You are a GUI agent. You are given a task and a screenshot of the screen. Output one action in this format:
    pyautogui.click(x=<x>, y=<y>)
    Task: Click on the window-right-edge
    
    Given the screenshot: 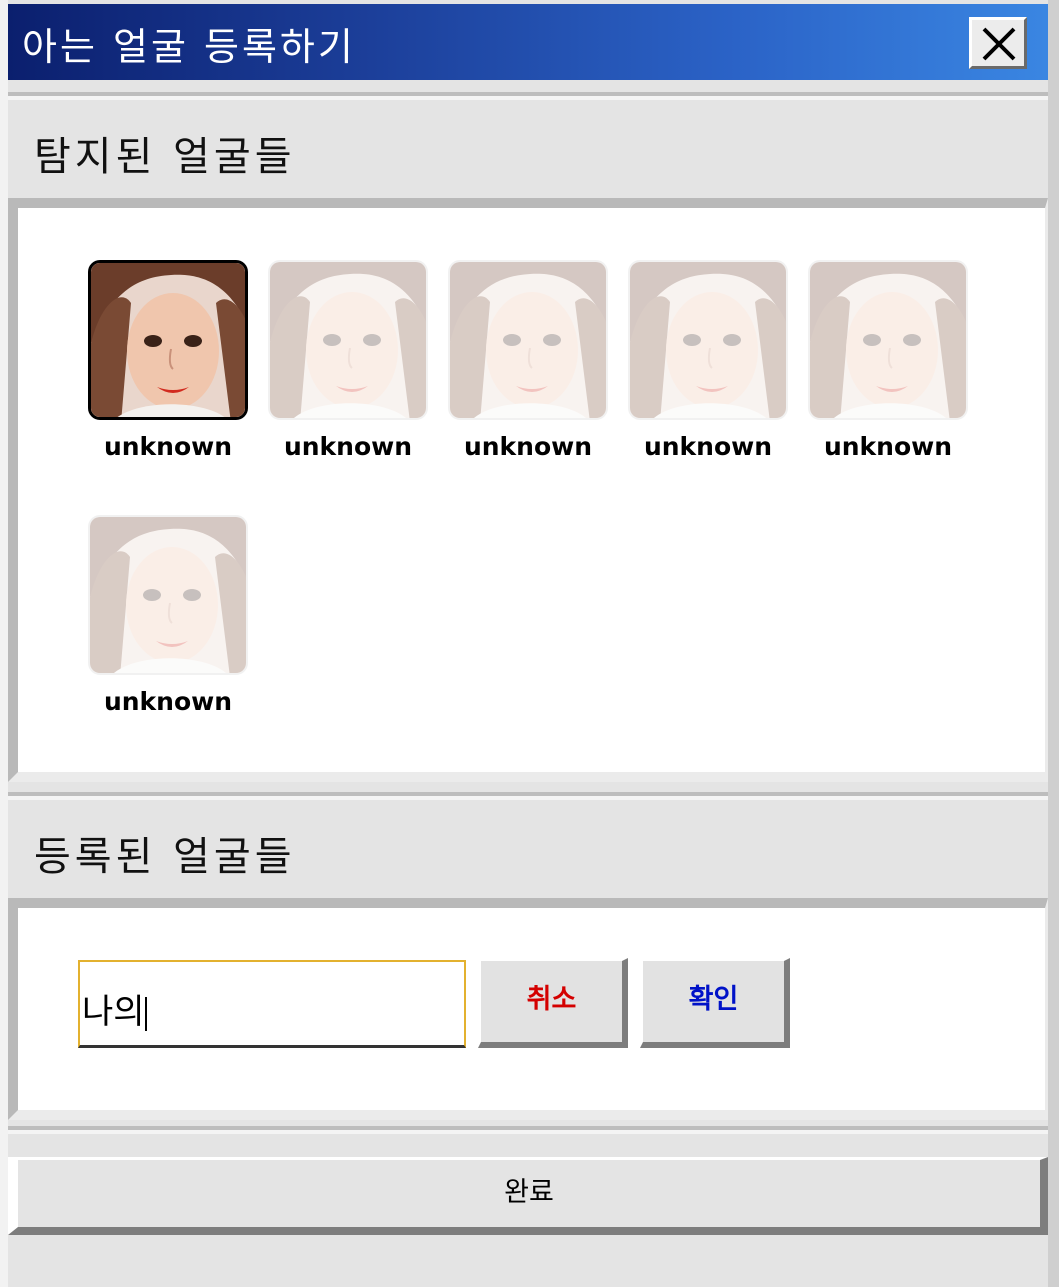 What is the action you would take?
    pyautogui.click(x=1053, y=643)
    